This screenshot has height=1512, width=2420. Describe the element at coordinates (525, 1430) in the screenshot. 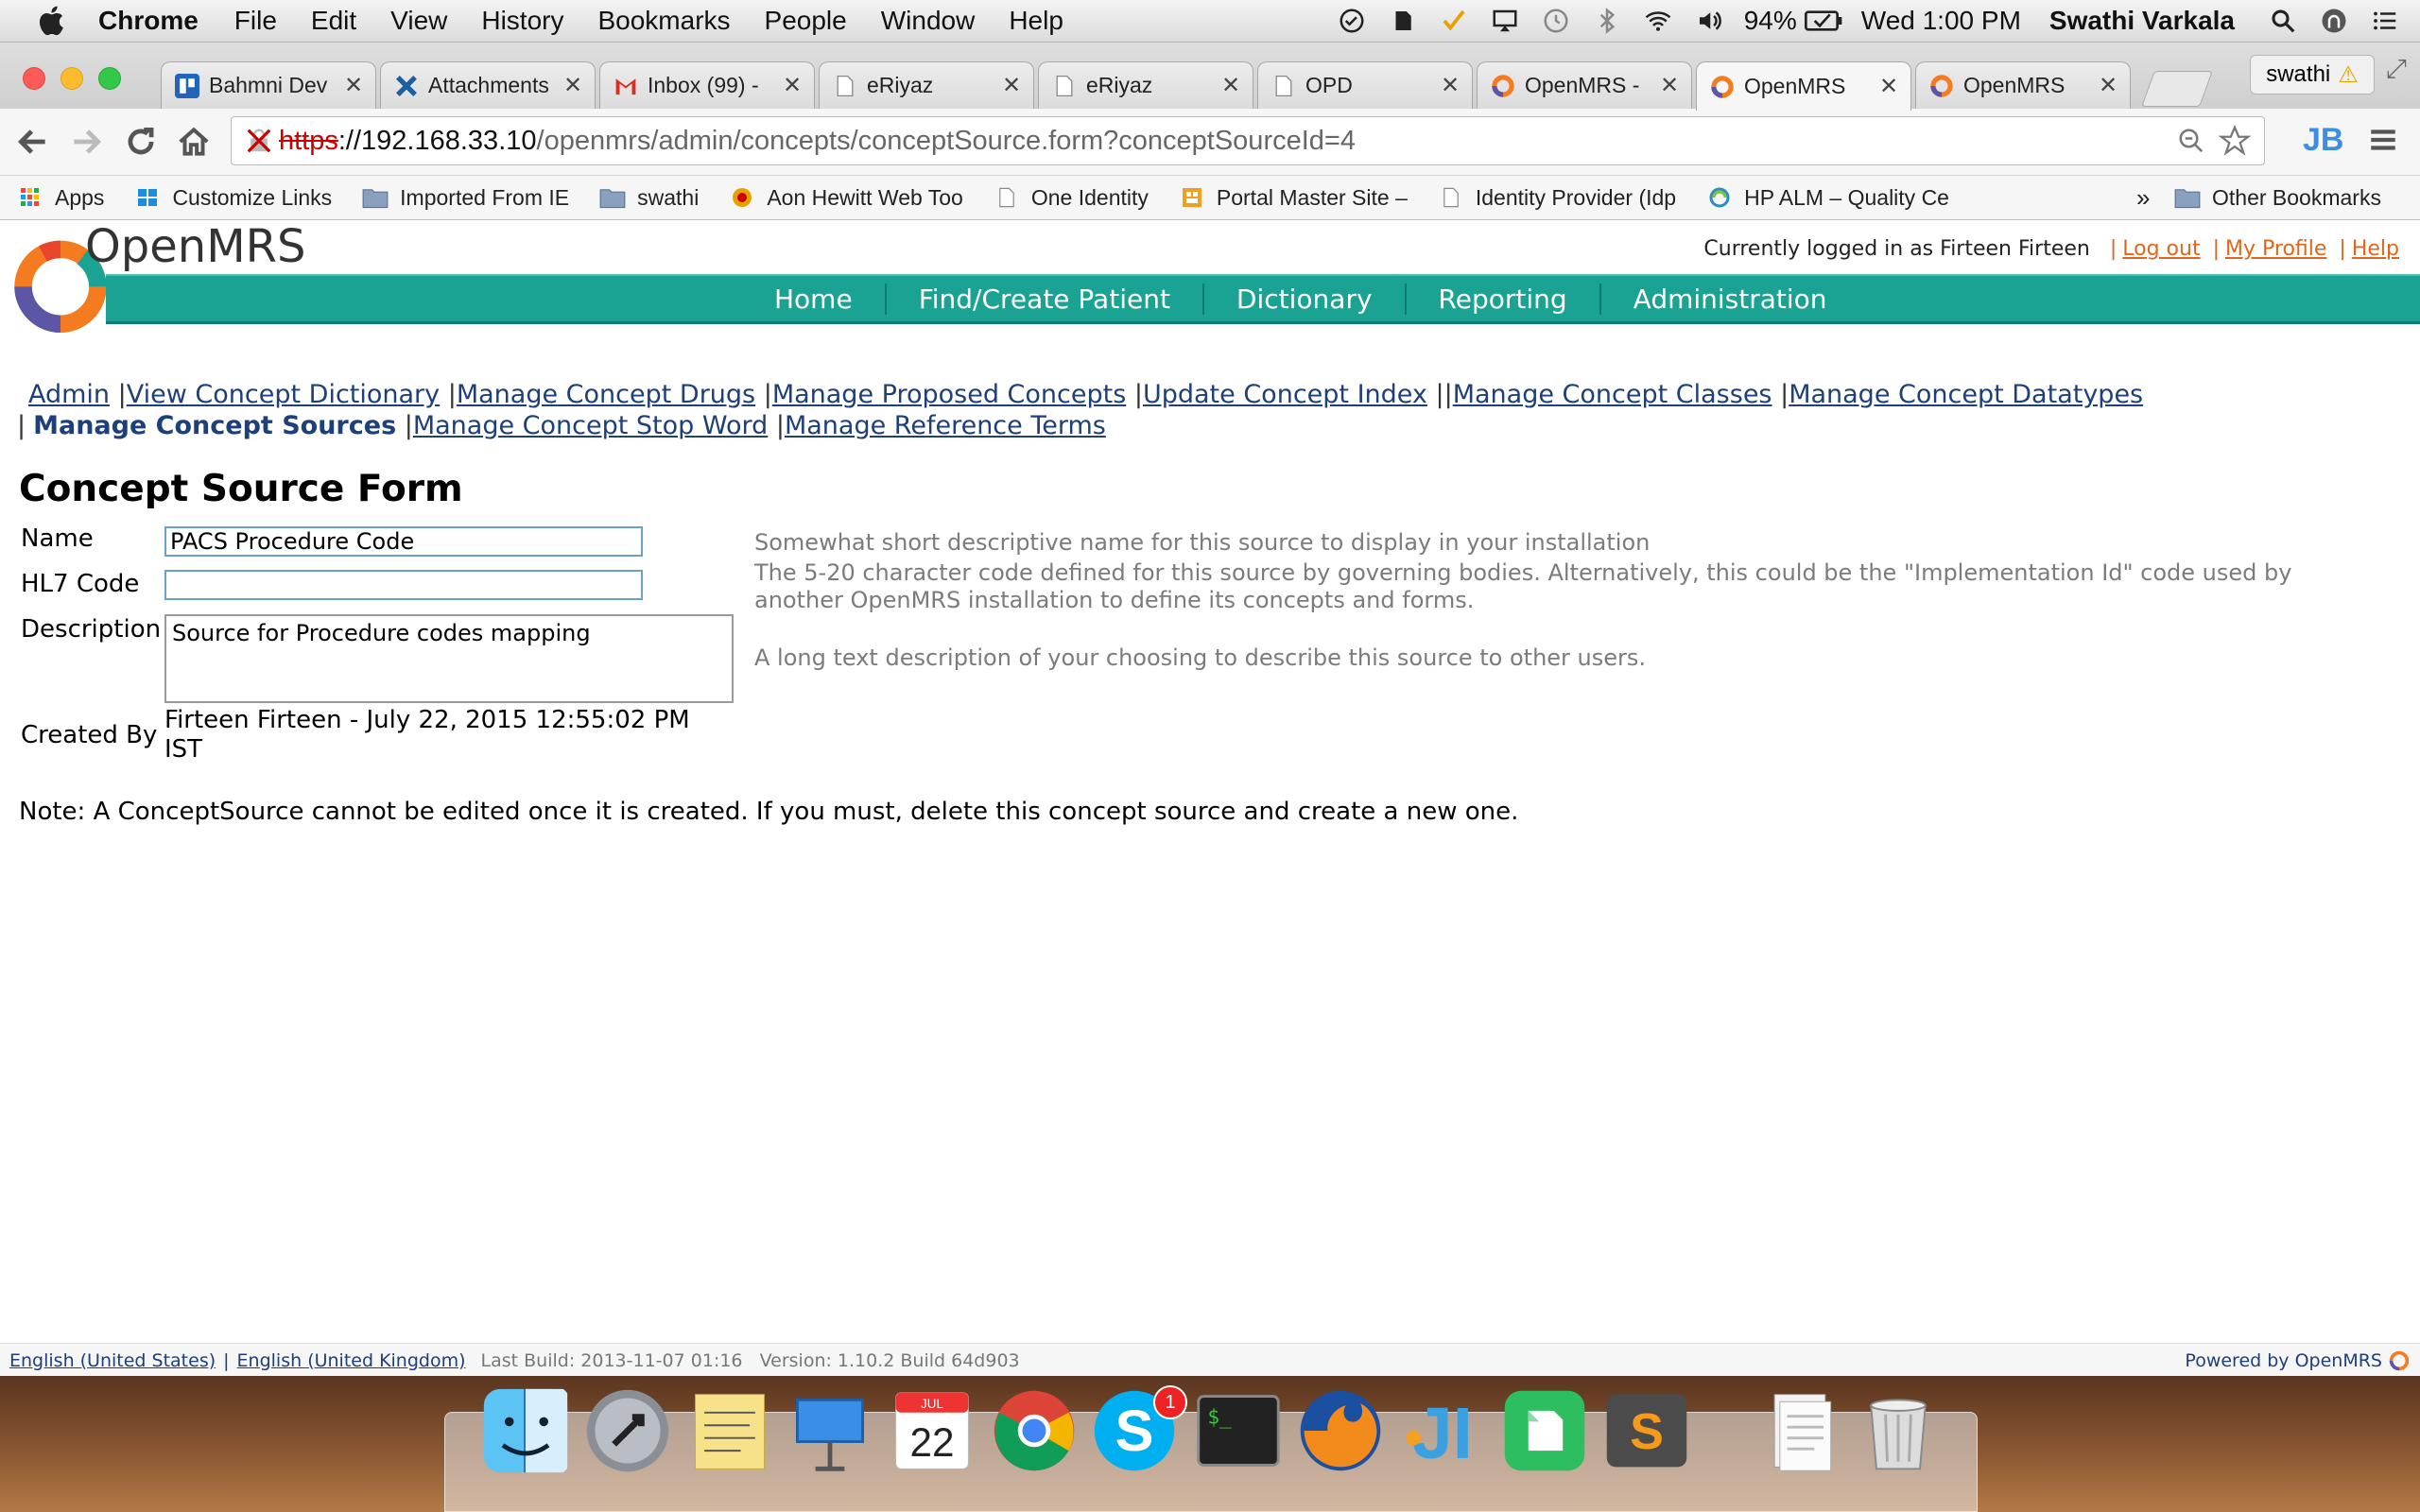

I see `finder-icon` at that location.